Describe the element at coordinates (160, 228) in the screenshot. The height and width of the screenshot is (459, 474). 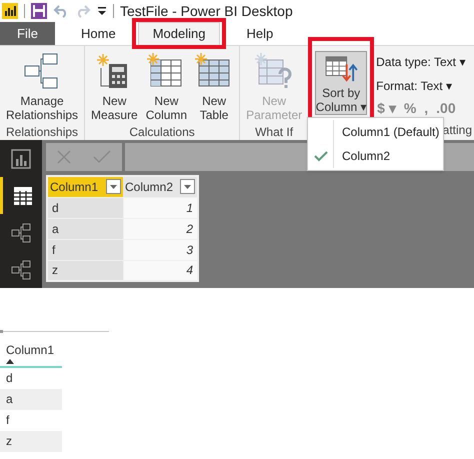
I see `table-cell: 2` at that location.